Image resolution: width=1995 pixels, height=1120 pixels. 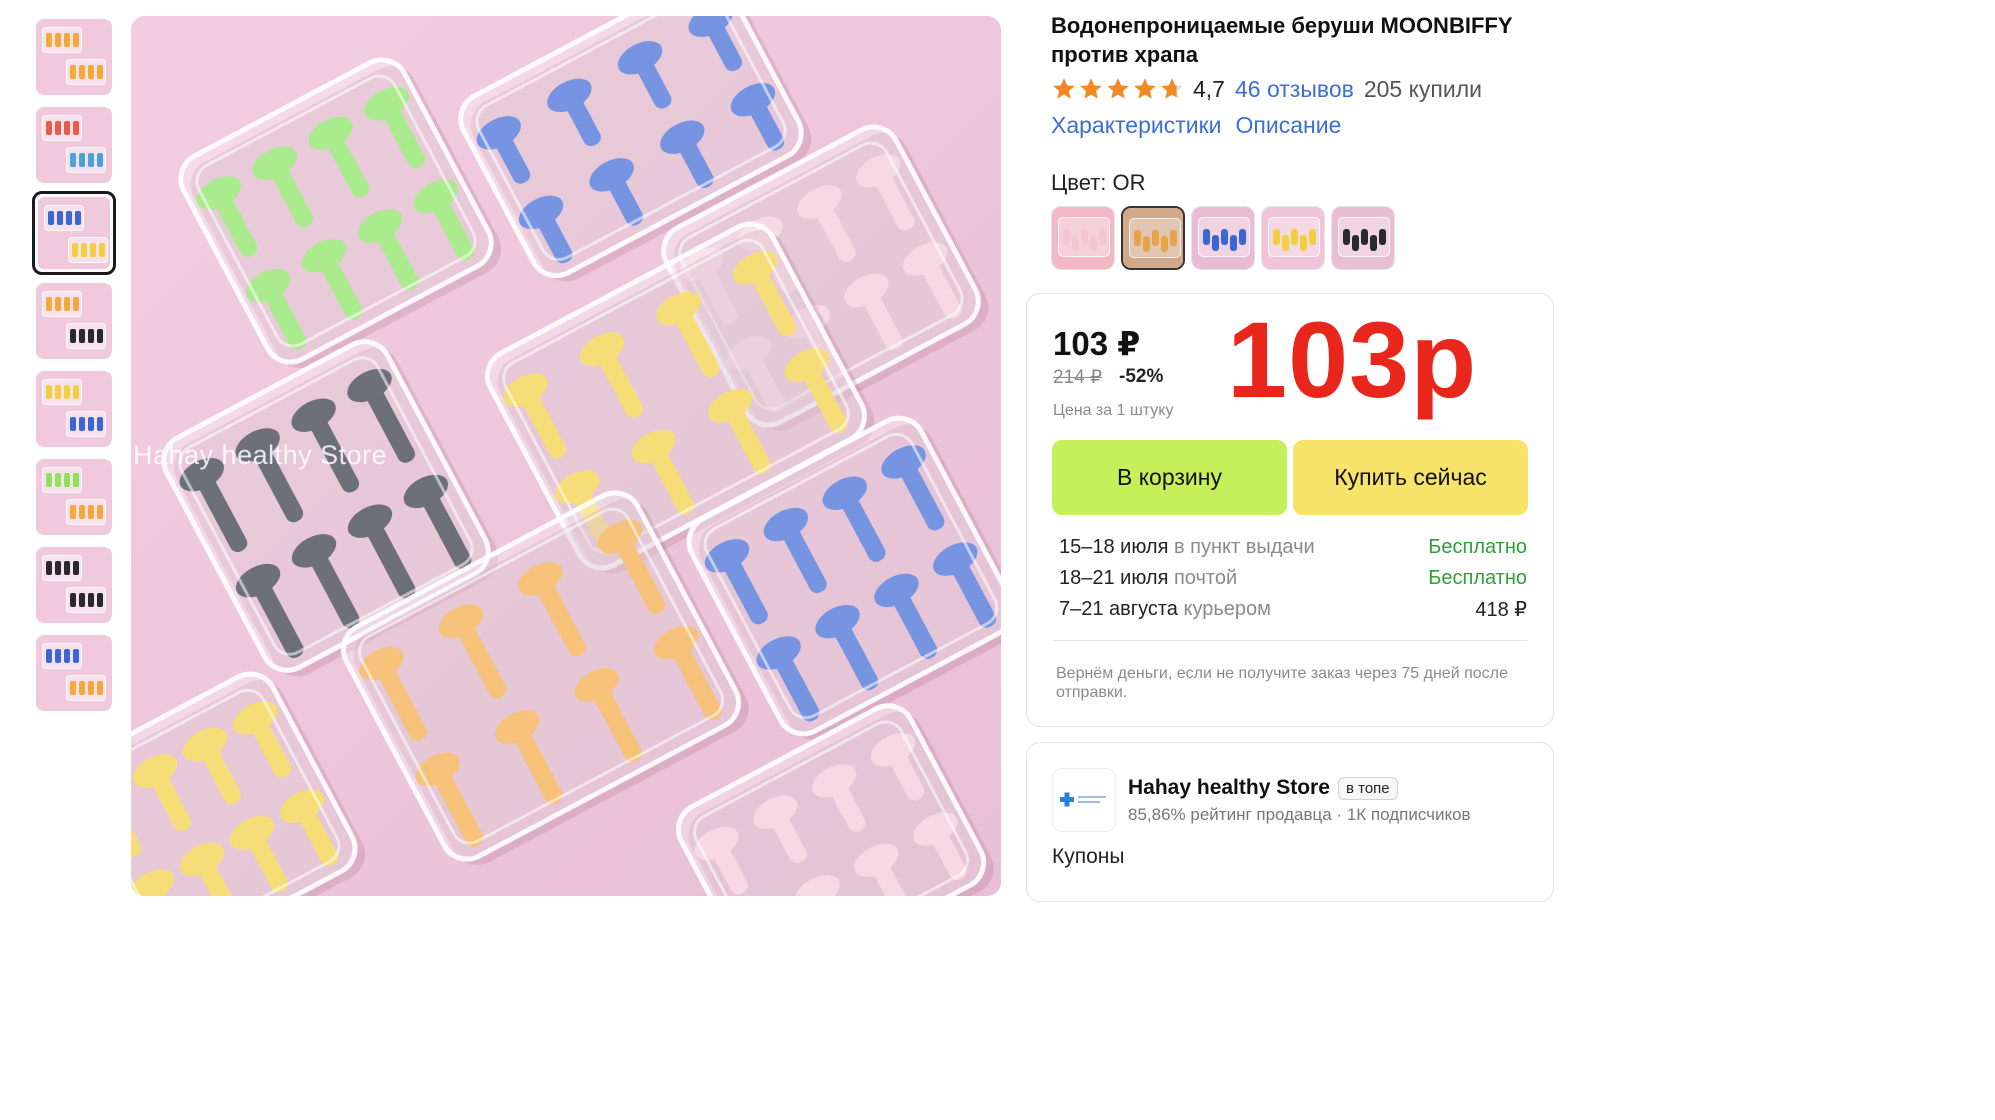 I want to click on store-meta: 85,86% рейтинг продавца · 1К подписчиков, so click(x=1299, y=814).